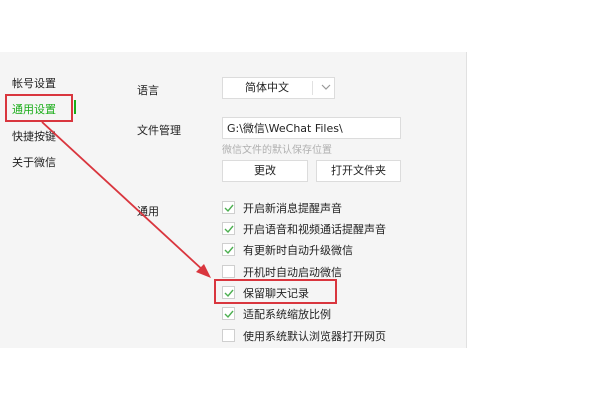  I want to click on option-label: 开启语音和视频通话提醒声音, so click(314, 229).